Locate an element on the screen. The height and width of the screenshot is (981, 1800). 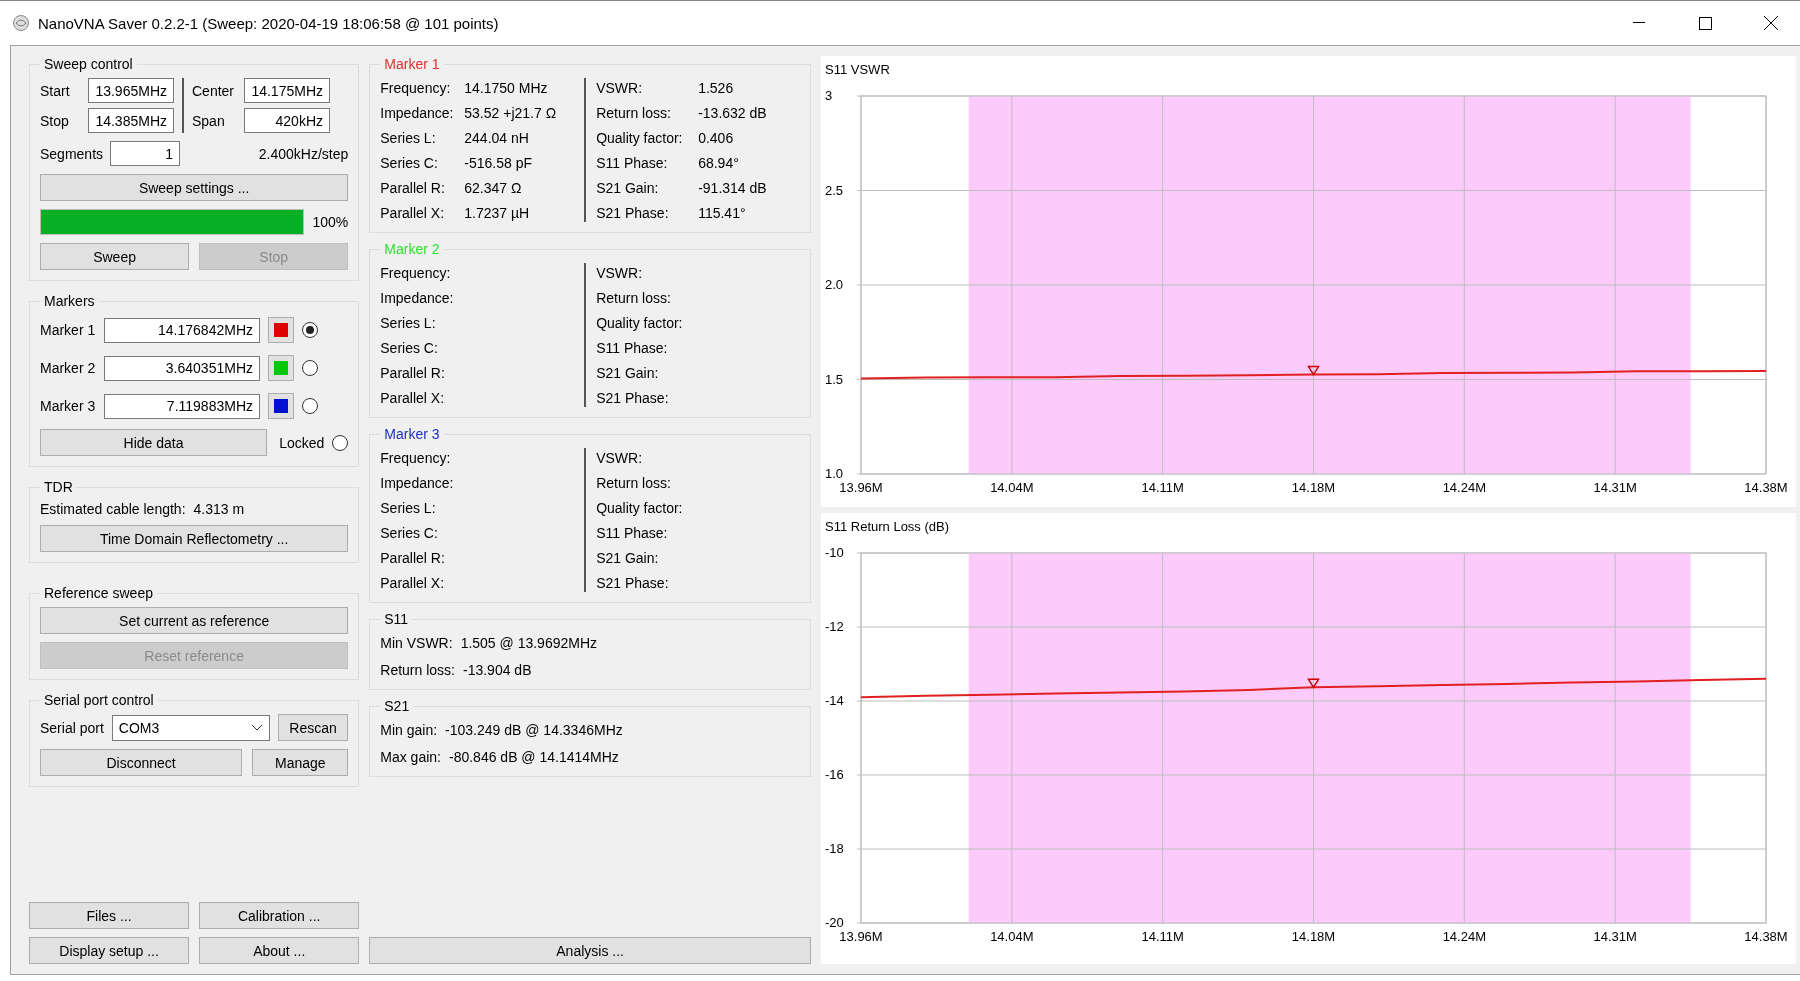
field-value: 1.7237 µH is located at coordinates (497, 212).